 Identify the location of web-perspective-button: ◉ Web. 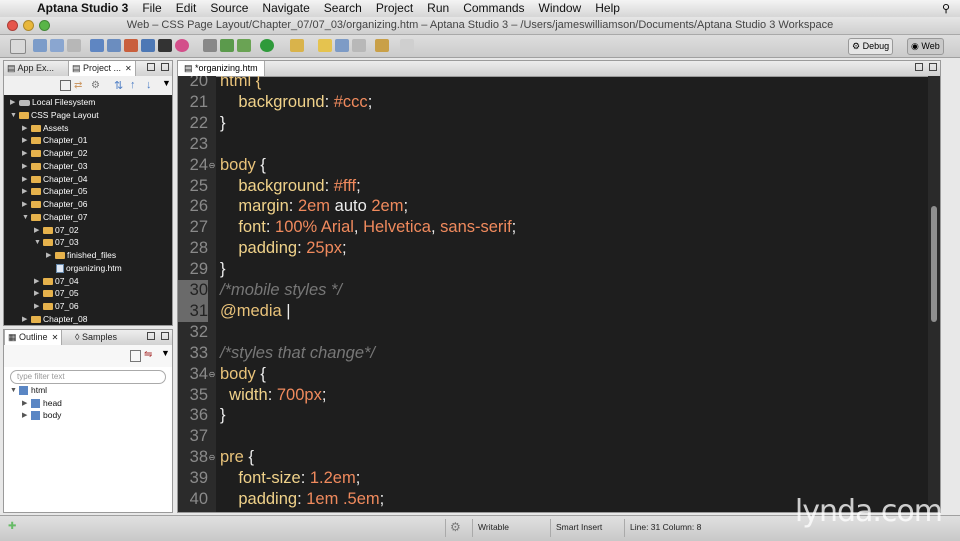
(925, 46).